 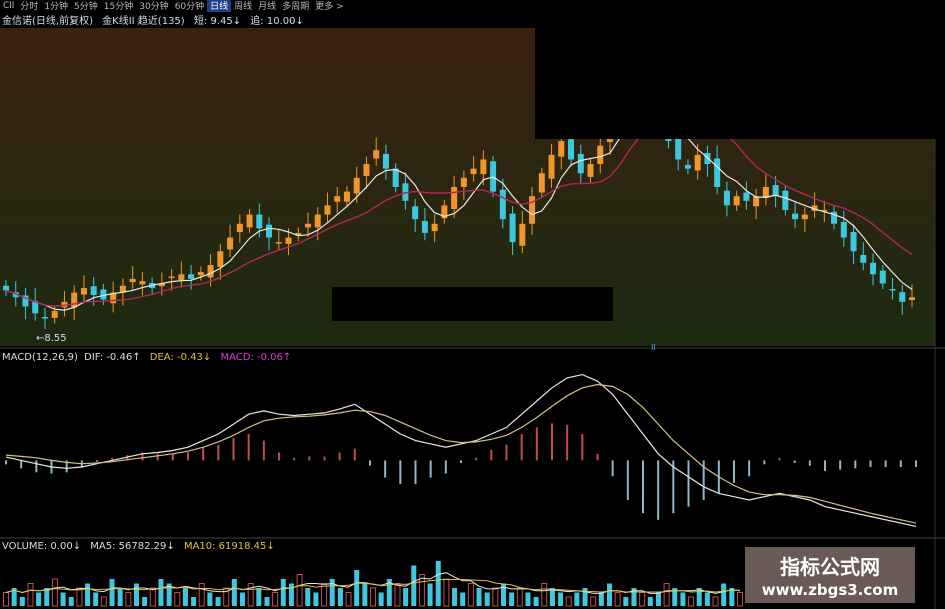 What do you see at coordinates (256, 357) in the screenshot?
I see `macd-value-label: MACD: -0.06↑` at bounding box center [256, 357].